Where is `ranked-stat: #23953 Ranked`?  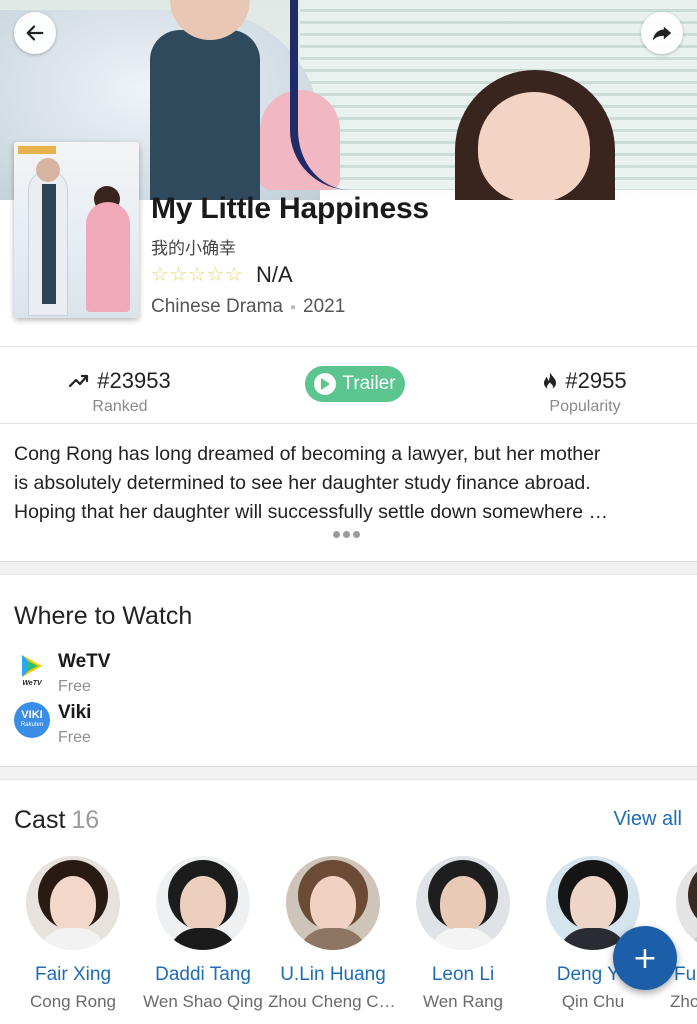 ranked-stat: #23953 Ranked is located at coordinates (120, 392).